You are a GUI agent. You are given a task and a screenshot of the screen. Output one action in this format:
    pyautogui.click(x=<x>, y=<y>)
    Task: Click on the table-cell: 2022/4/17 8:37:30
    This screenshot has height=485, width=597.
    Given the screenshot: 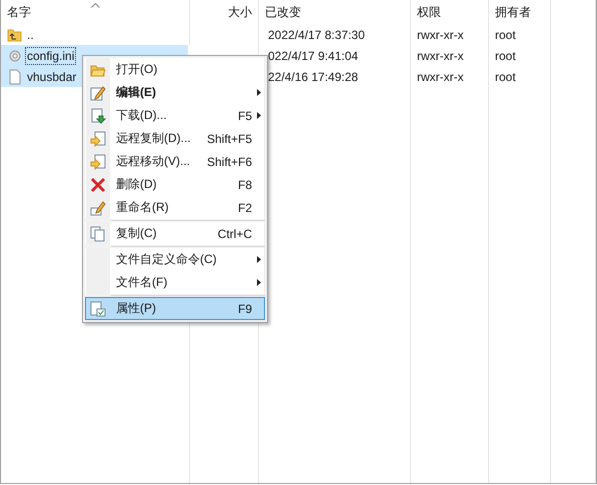 What is the action you would take?
    pyautogui.click(x=316, y=35)
    